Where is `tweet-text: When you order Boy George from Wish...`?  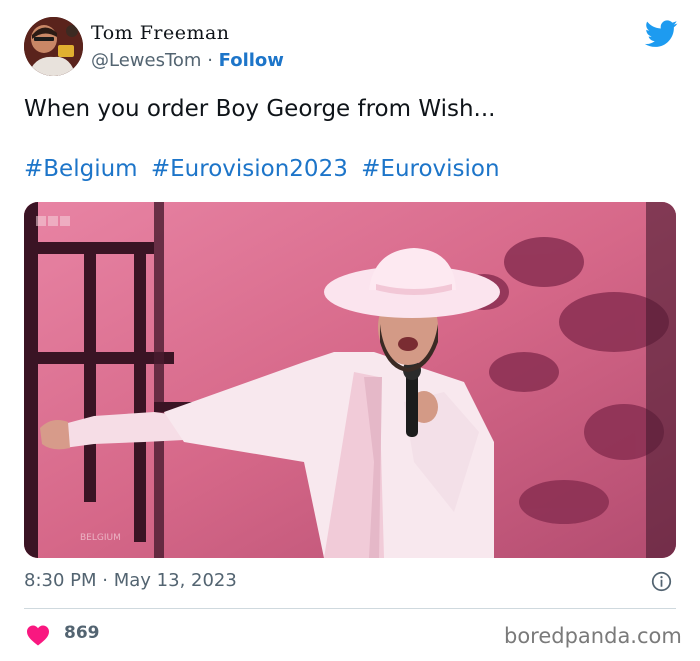
tweet-text: When you order Boy George from Wish... is located at coordinates (260, 109).